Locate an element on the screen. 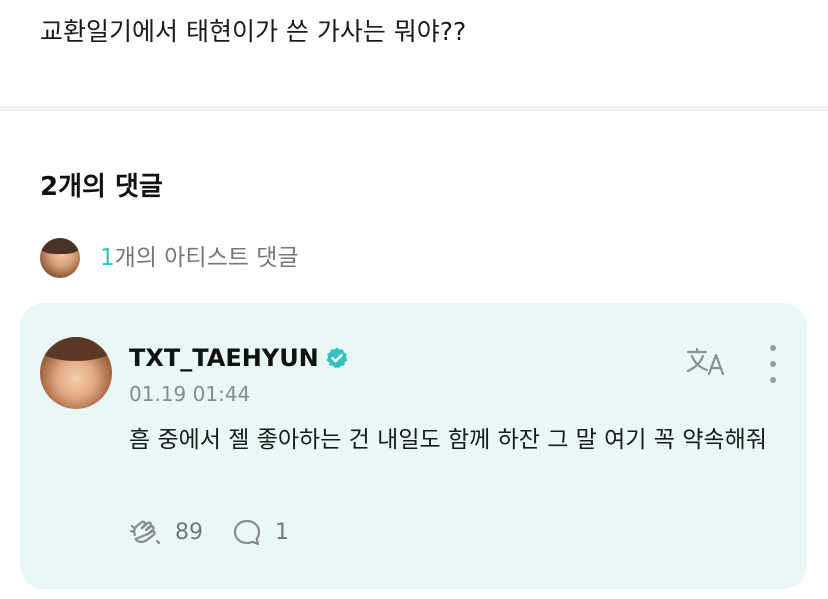 The width and height of the screenshot is (828, 599). comment-actions: 89 1 is located at coordinates (209, 533).